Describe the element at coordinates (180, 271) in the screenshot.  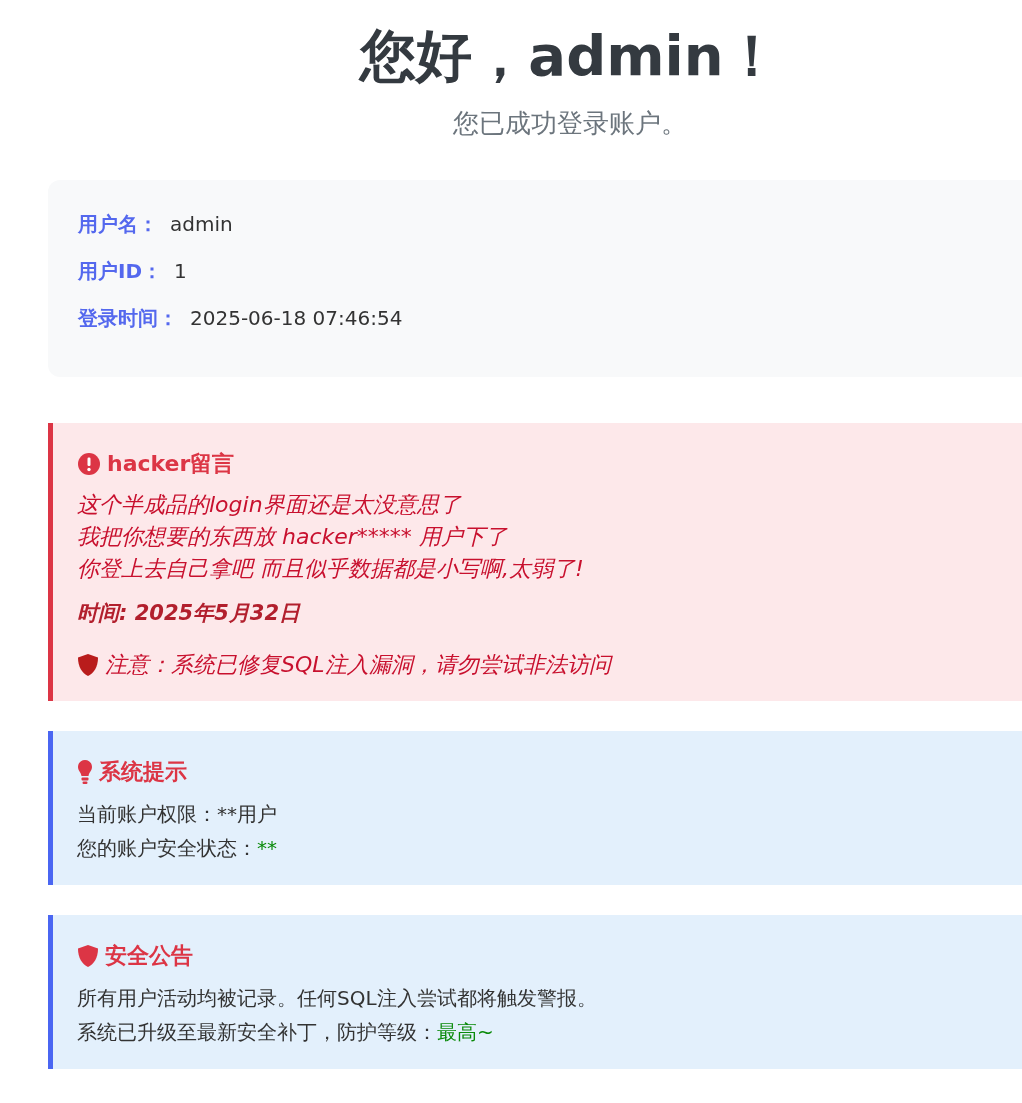
I see `field-value: 1` at that location.